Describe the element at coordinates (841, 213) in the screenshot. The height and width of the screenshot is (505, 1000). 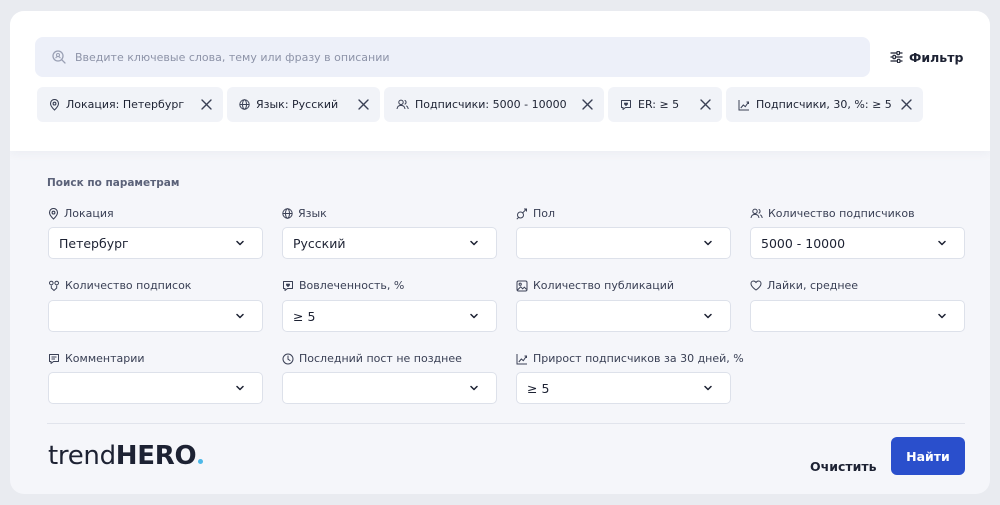
I see `field-label-text: Количество подписчиков` at that location.